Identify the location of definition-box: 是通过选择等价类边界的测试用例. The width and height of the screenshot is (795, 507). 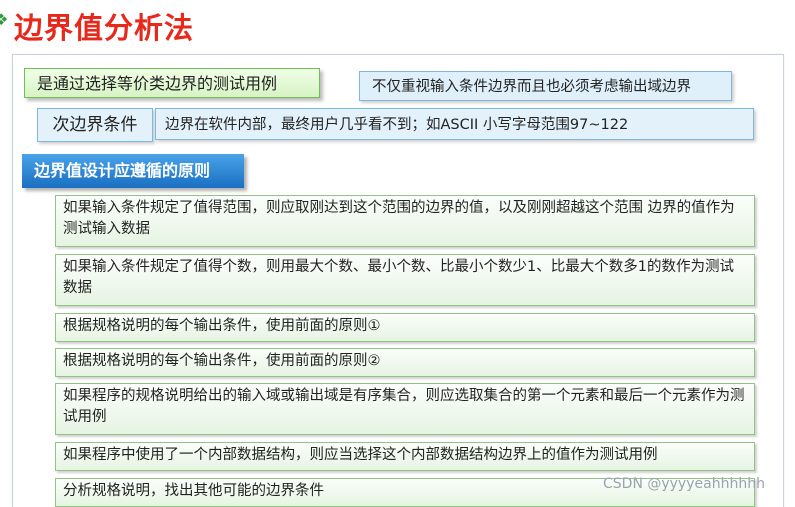
(172, 83).